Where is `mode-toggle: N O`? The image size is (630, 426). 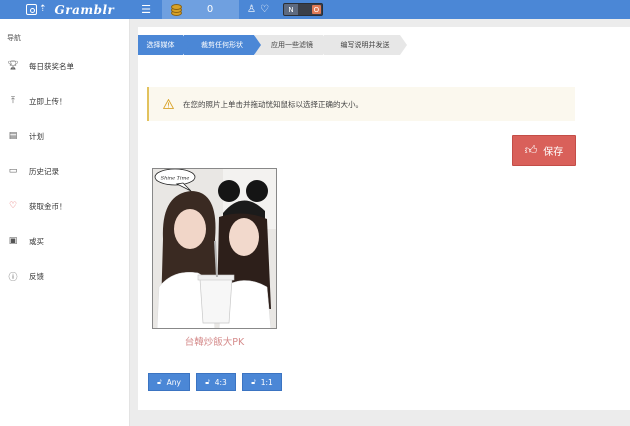 mode-toggle: N O is located at coordinates (302, 9).